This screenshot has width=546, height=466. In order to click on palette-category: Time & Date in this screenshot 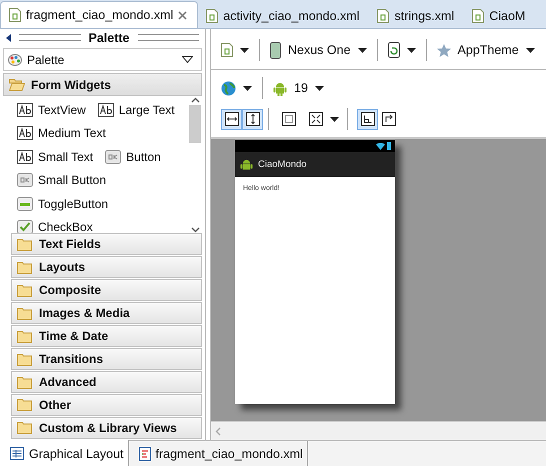, I will do `click(106, 336)`.